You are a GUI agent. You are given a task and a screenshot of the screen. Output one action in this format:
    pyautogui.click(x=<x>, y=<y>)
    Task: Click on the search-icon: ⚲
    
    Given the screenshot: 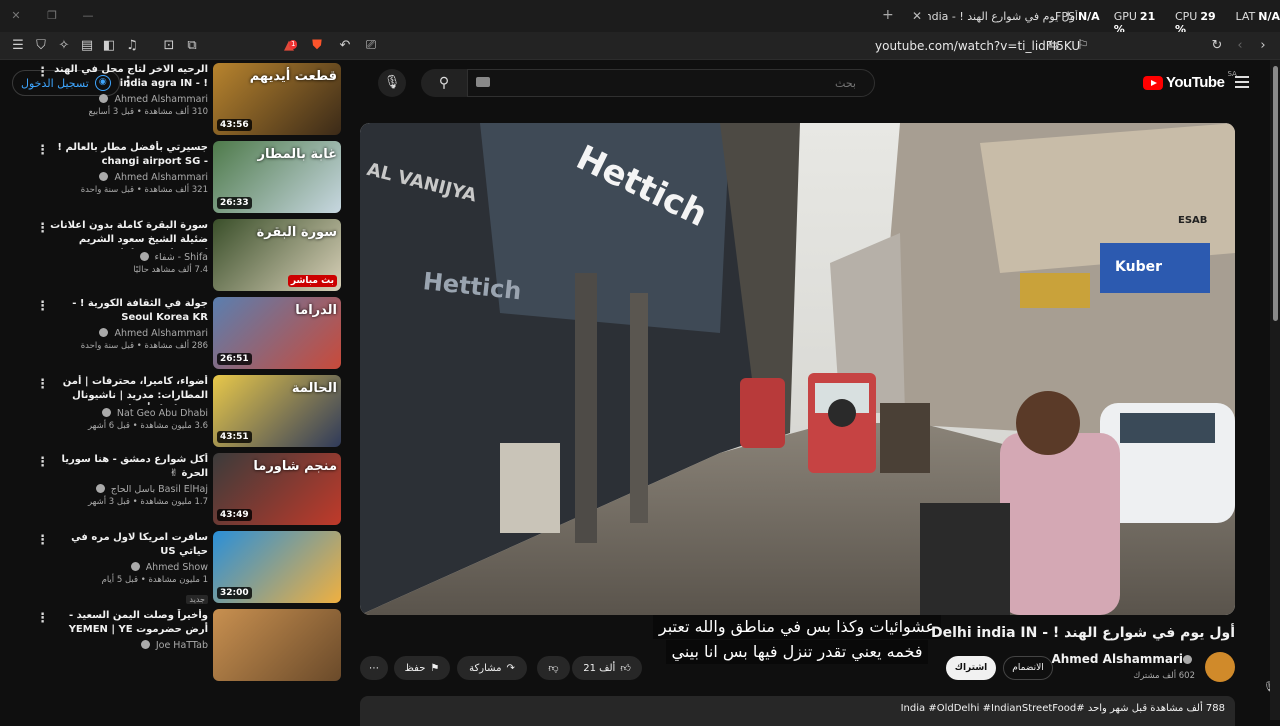 What is the action you would take?
    pyautogui.click(x=444, y=83)
    